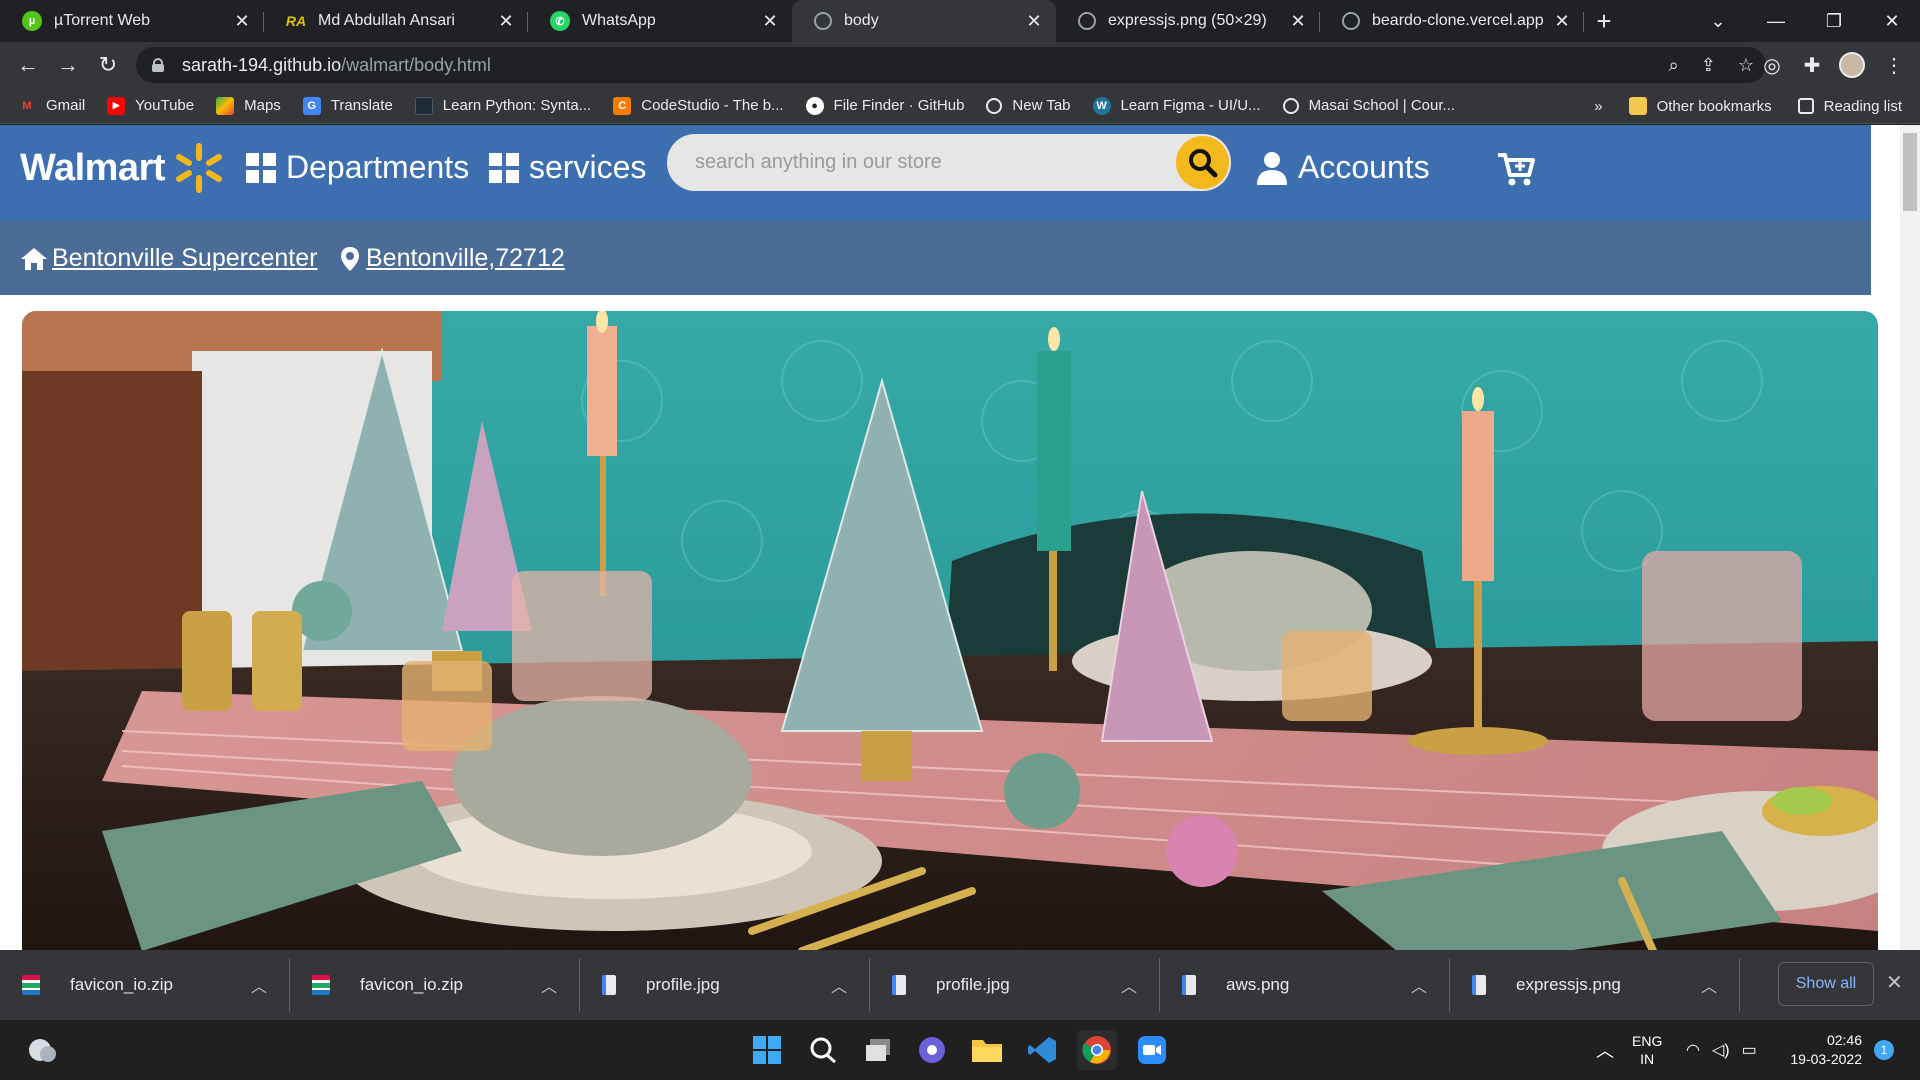  I want to click on start-button, so click(767, 1050).